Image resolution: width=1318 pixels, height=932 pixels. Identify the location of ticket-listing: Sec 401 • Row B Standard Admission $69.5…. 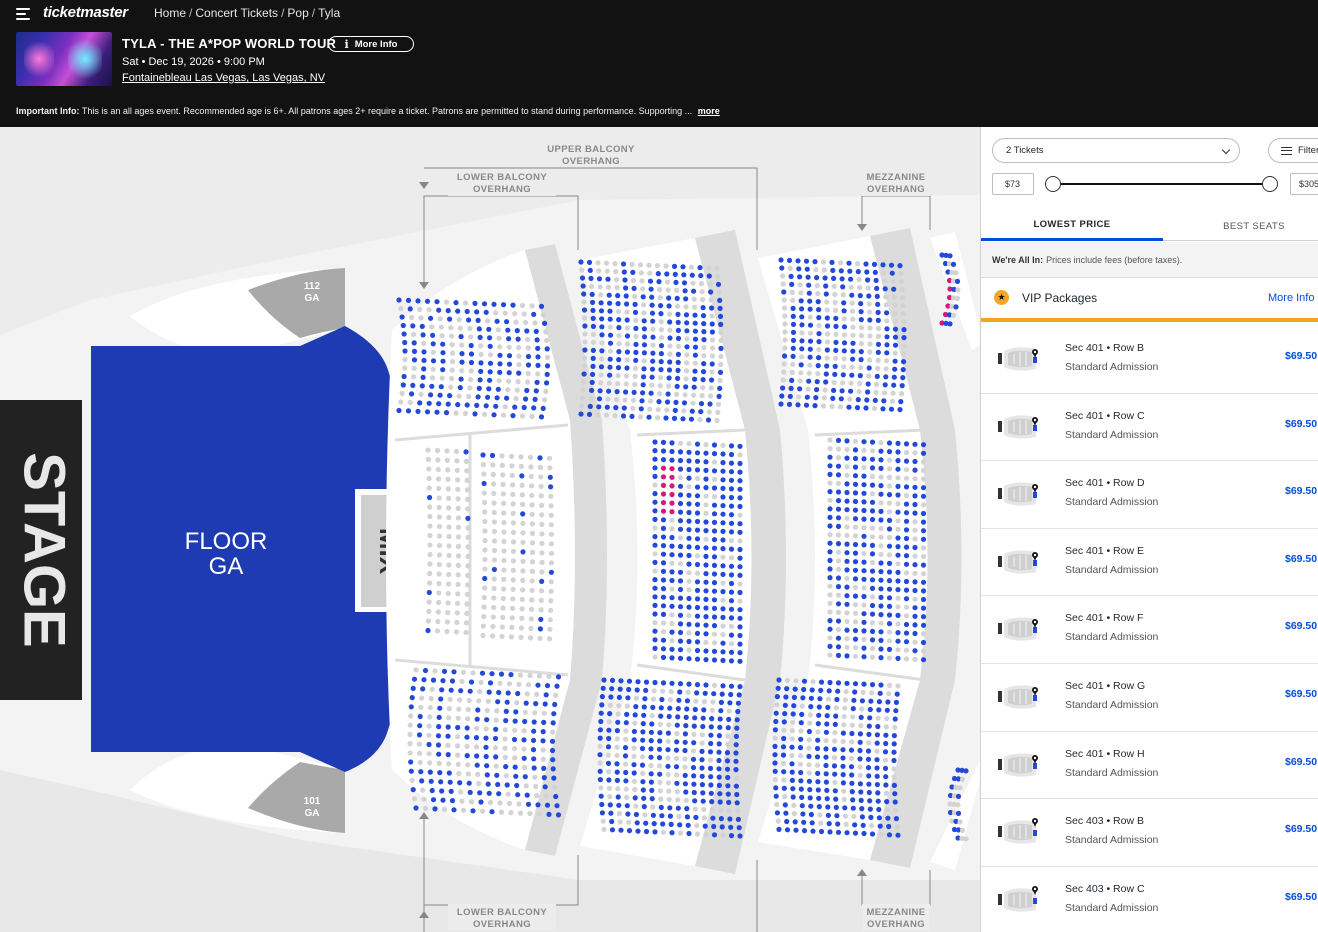
(1149, 360).